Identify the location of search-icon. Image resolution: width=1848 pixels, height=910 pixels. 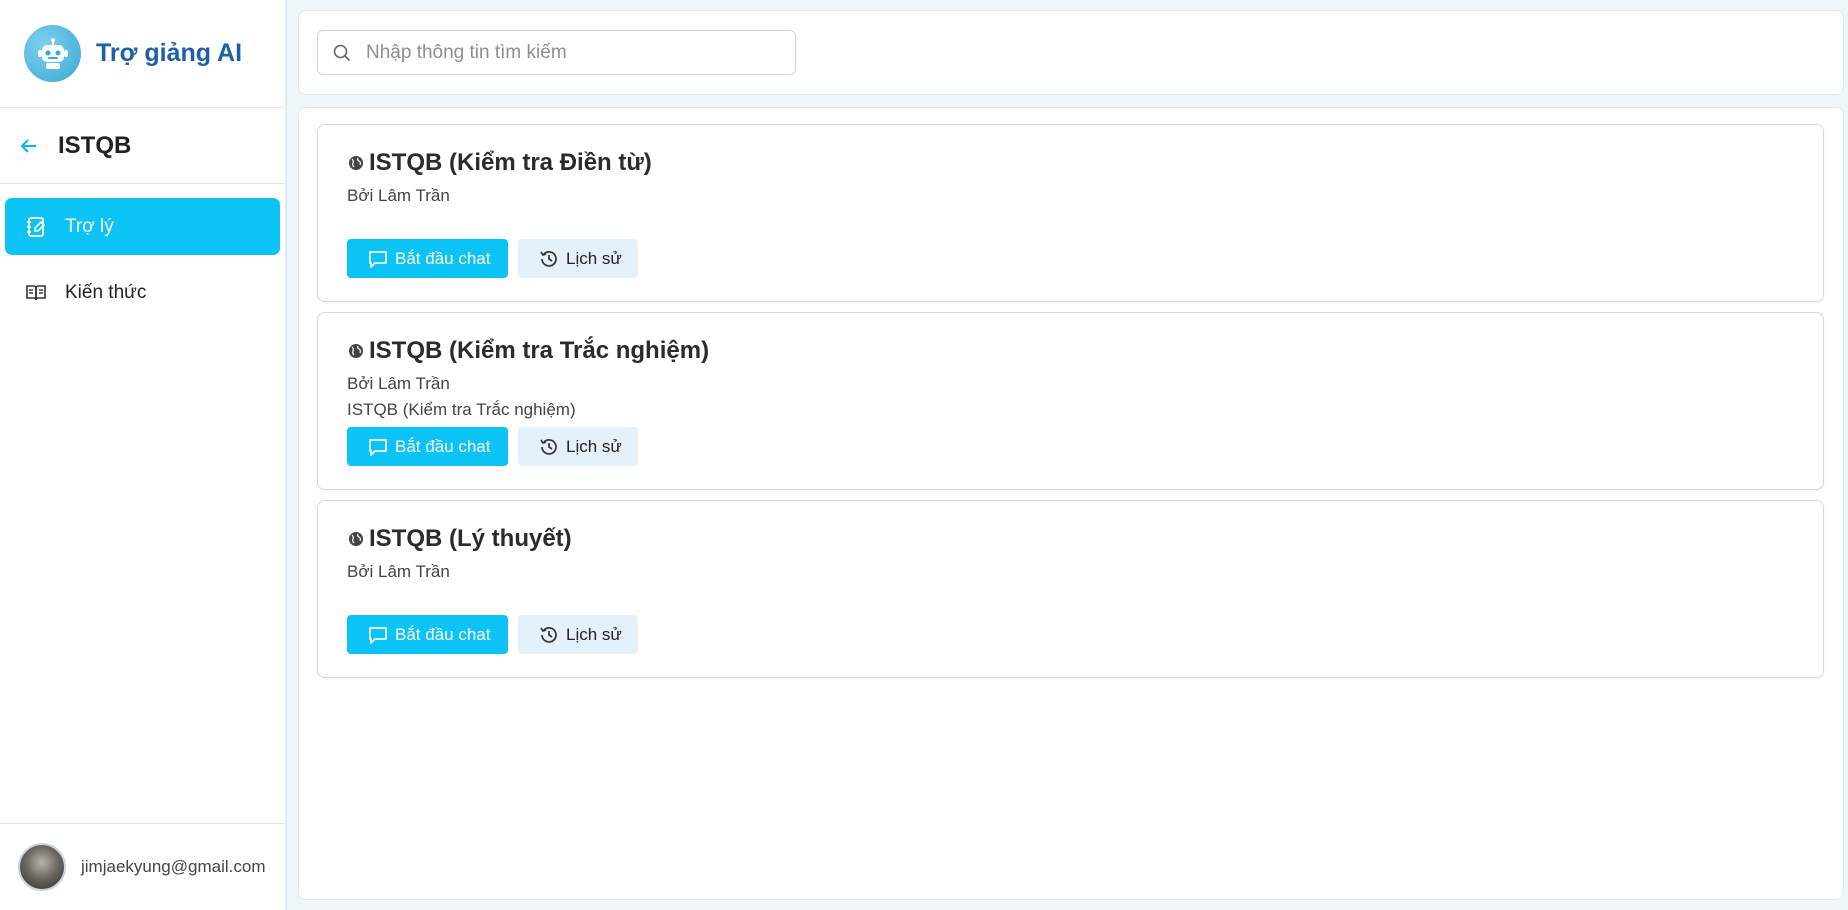
(342, 53).